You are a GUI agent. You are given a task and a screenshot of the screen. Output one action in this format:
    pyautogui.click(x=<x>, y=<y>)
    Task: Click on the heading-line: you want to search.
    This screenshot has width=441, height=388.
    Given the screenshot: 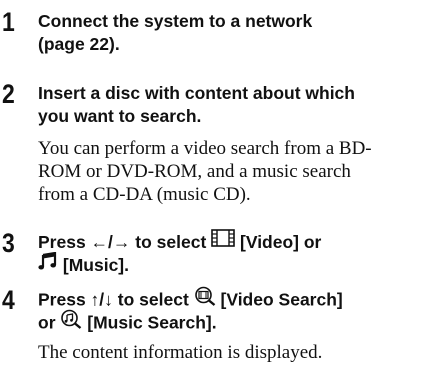 What is the action you would take?
    pyautogui.click(x=120, y=116)
    